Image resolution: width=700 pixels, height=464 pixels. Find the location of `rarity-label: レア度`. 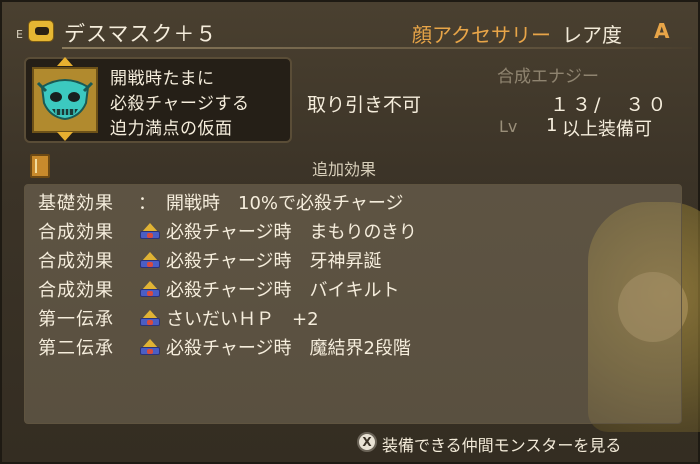

rarity-label: レア度 is located at coordinates (592, 35).